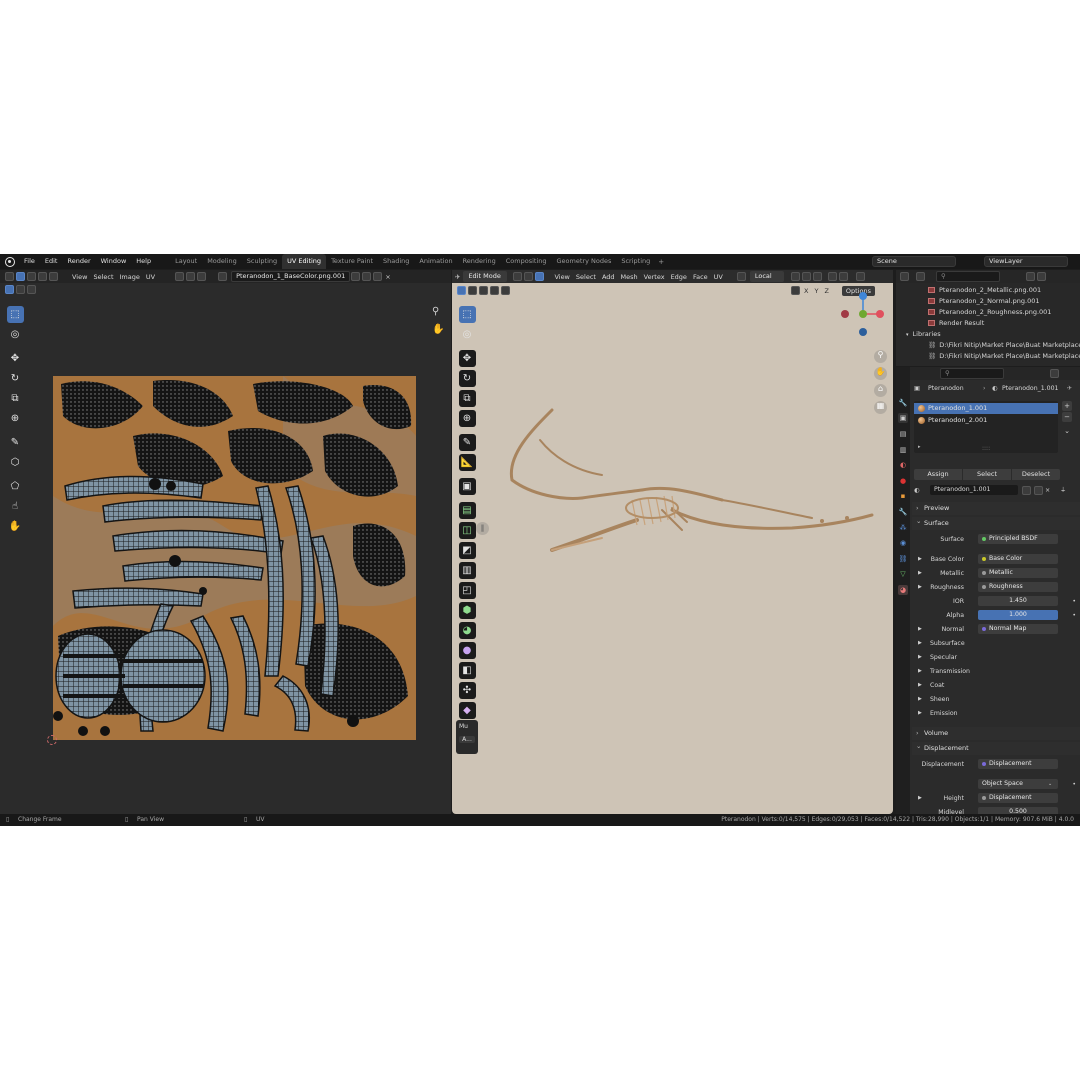 Image resolution: width=1080 pixels, height=1080 pixels. I want to click on pivot-point-icon, so click(795, 276).